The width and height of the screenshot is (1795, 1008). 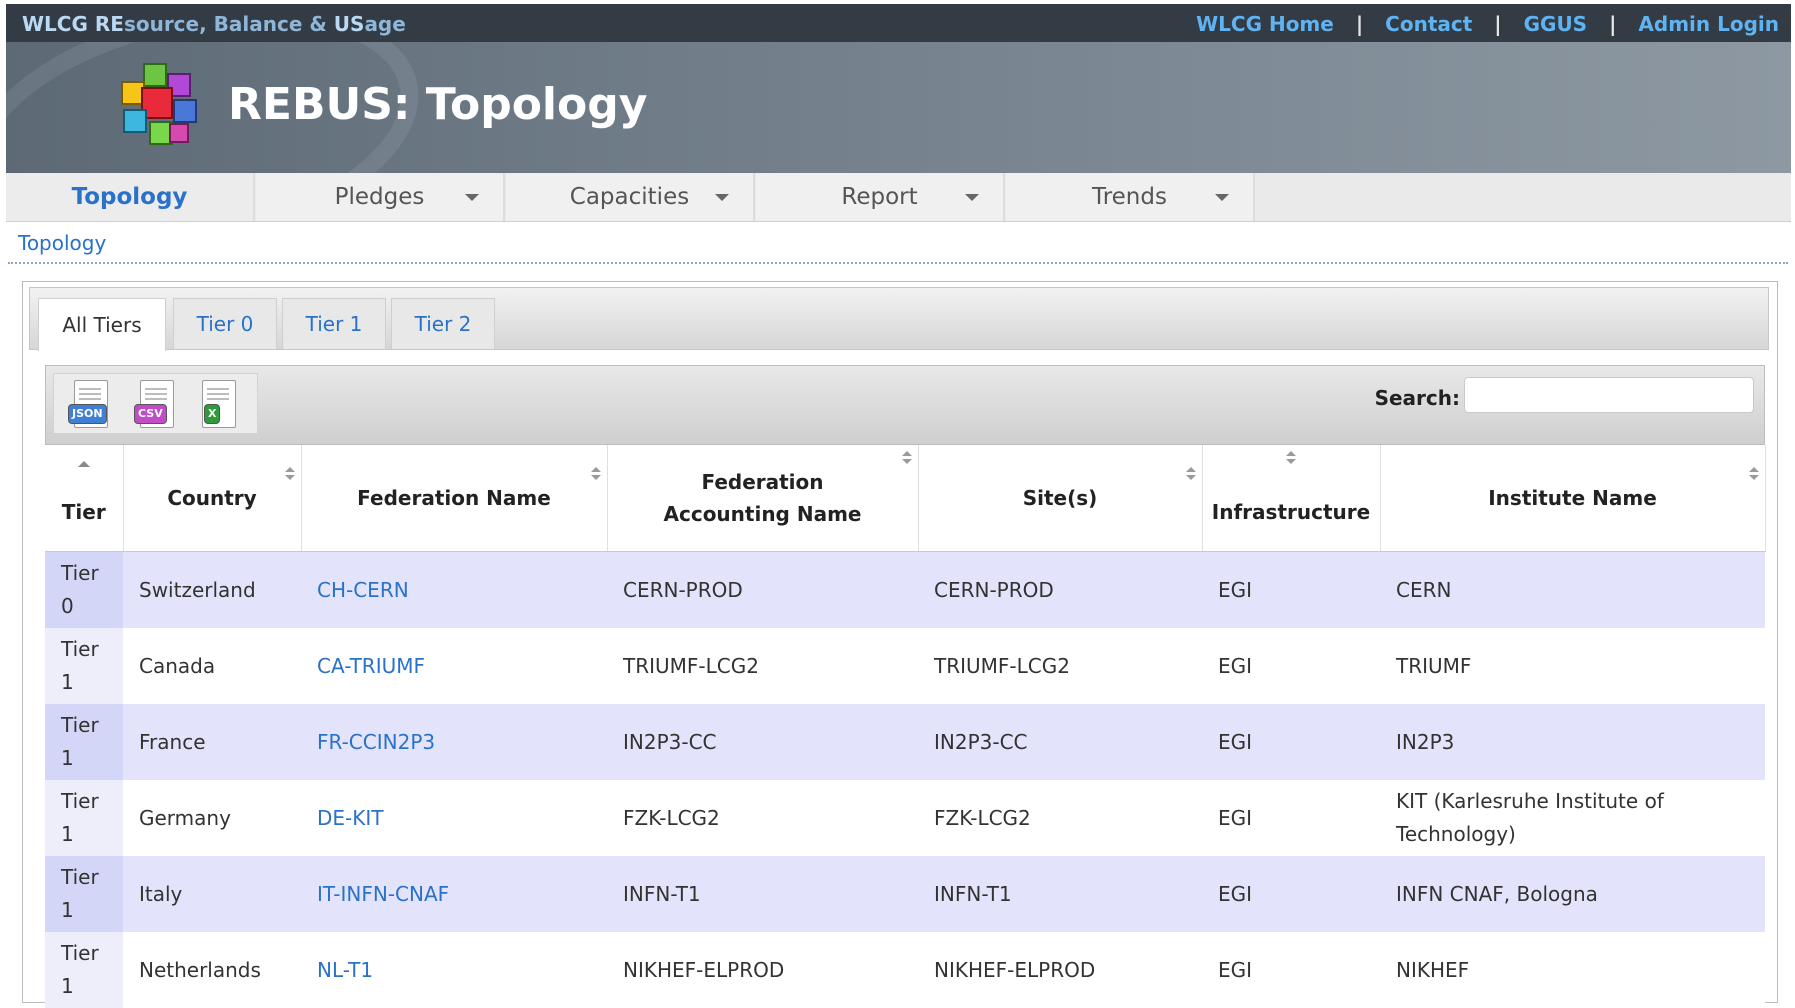 What do you see at coordinates (212, 666) in the screenshot?
I see `country-cell: Canada` at bounding box center [212, 666].